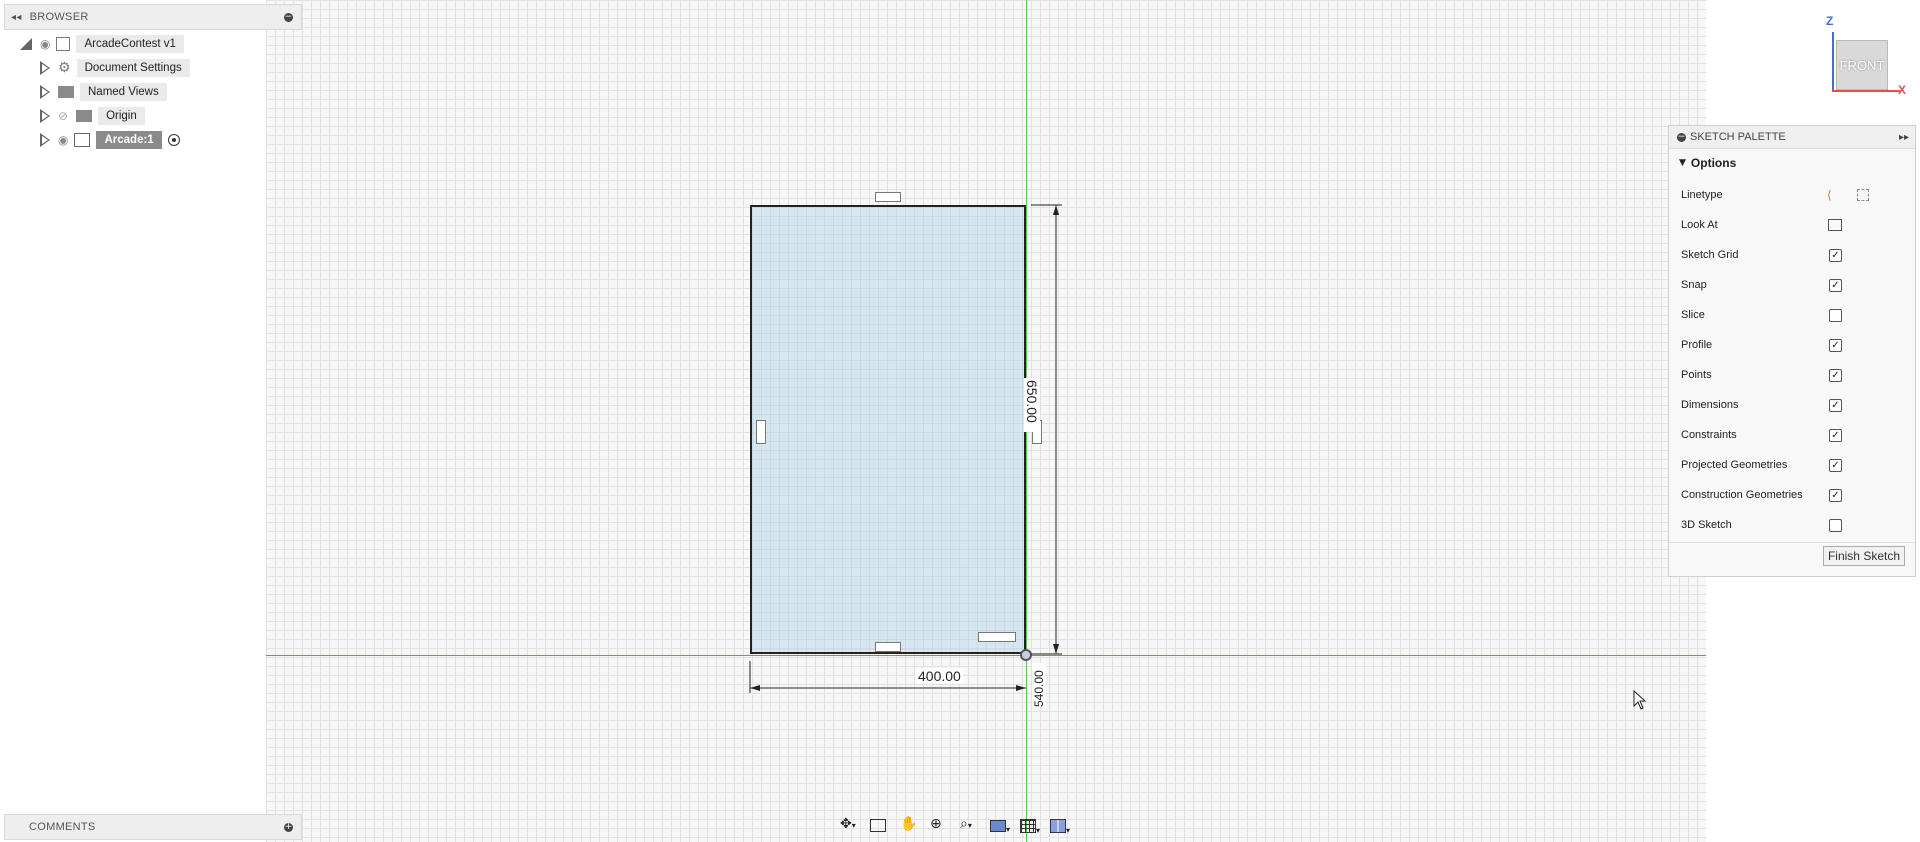  Describe the element at coordinates (943, 826) in the screenshot. I see `zoom-button: ⊕` at that location.